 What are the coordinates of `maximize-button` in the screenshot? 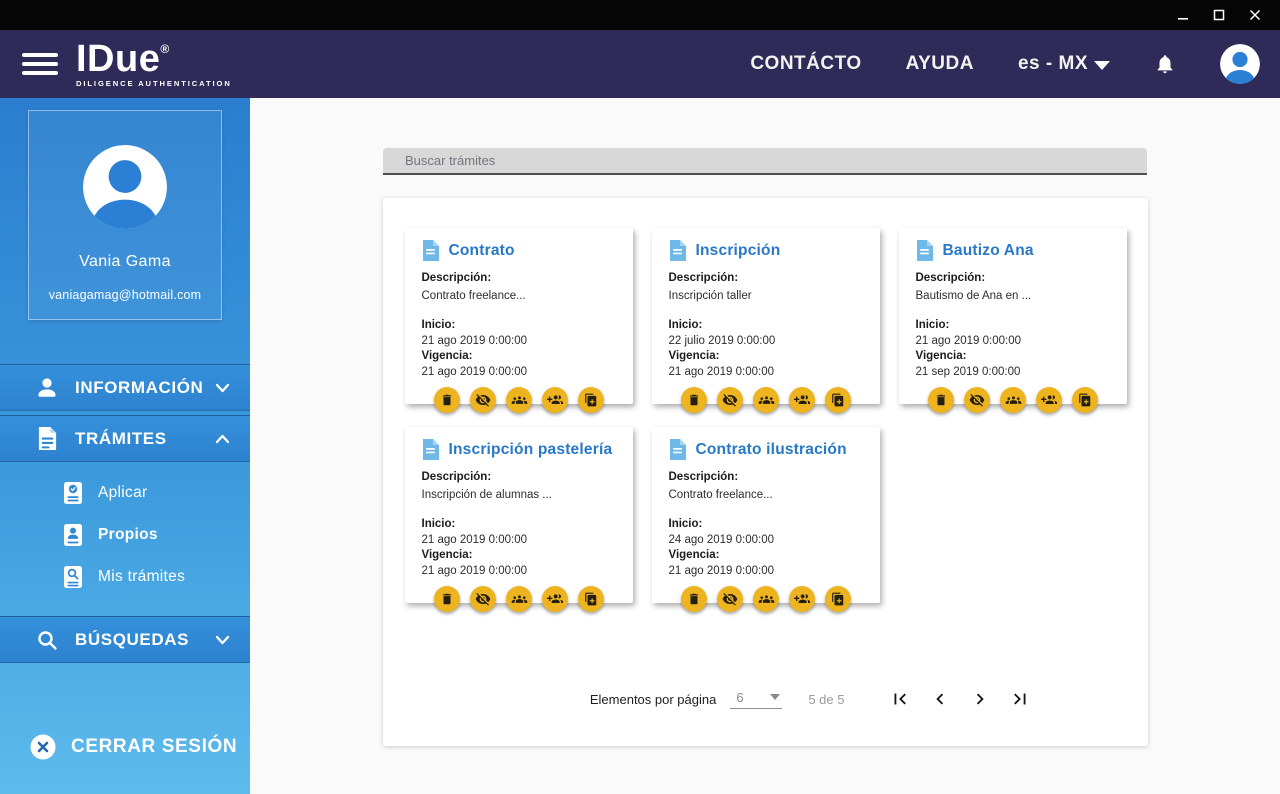 It's located at (1219, 15).